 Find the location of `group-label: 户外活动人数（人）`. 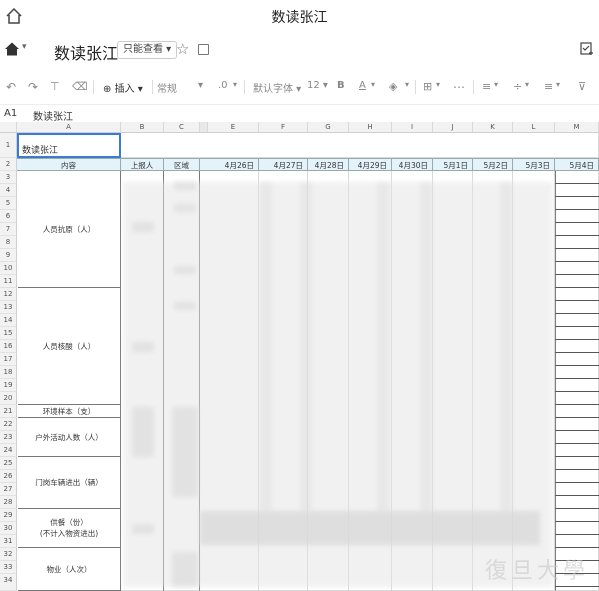

group-label: 户外活动人数（人） is located at coordinates (69, 437).